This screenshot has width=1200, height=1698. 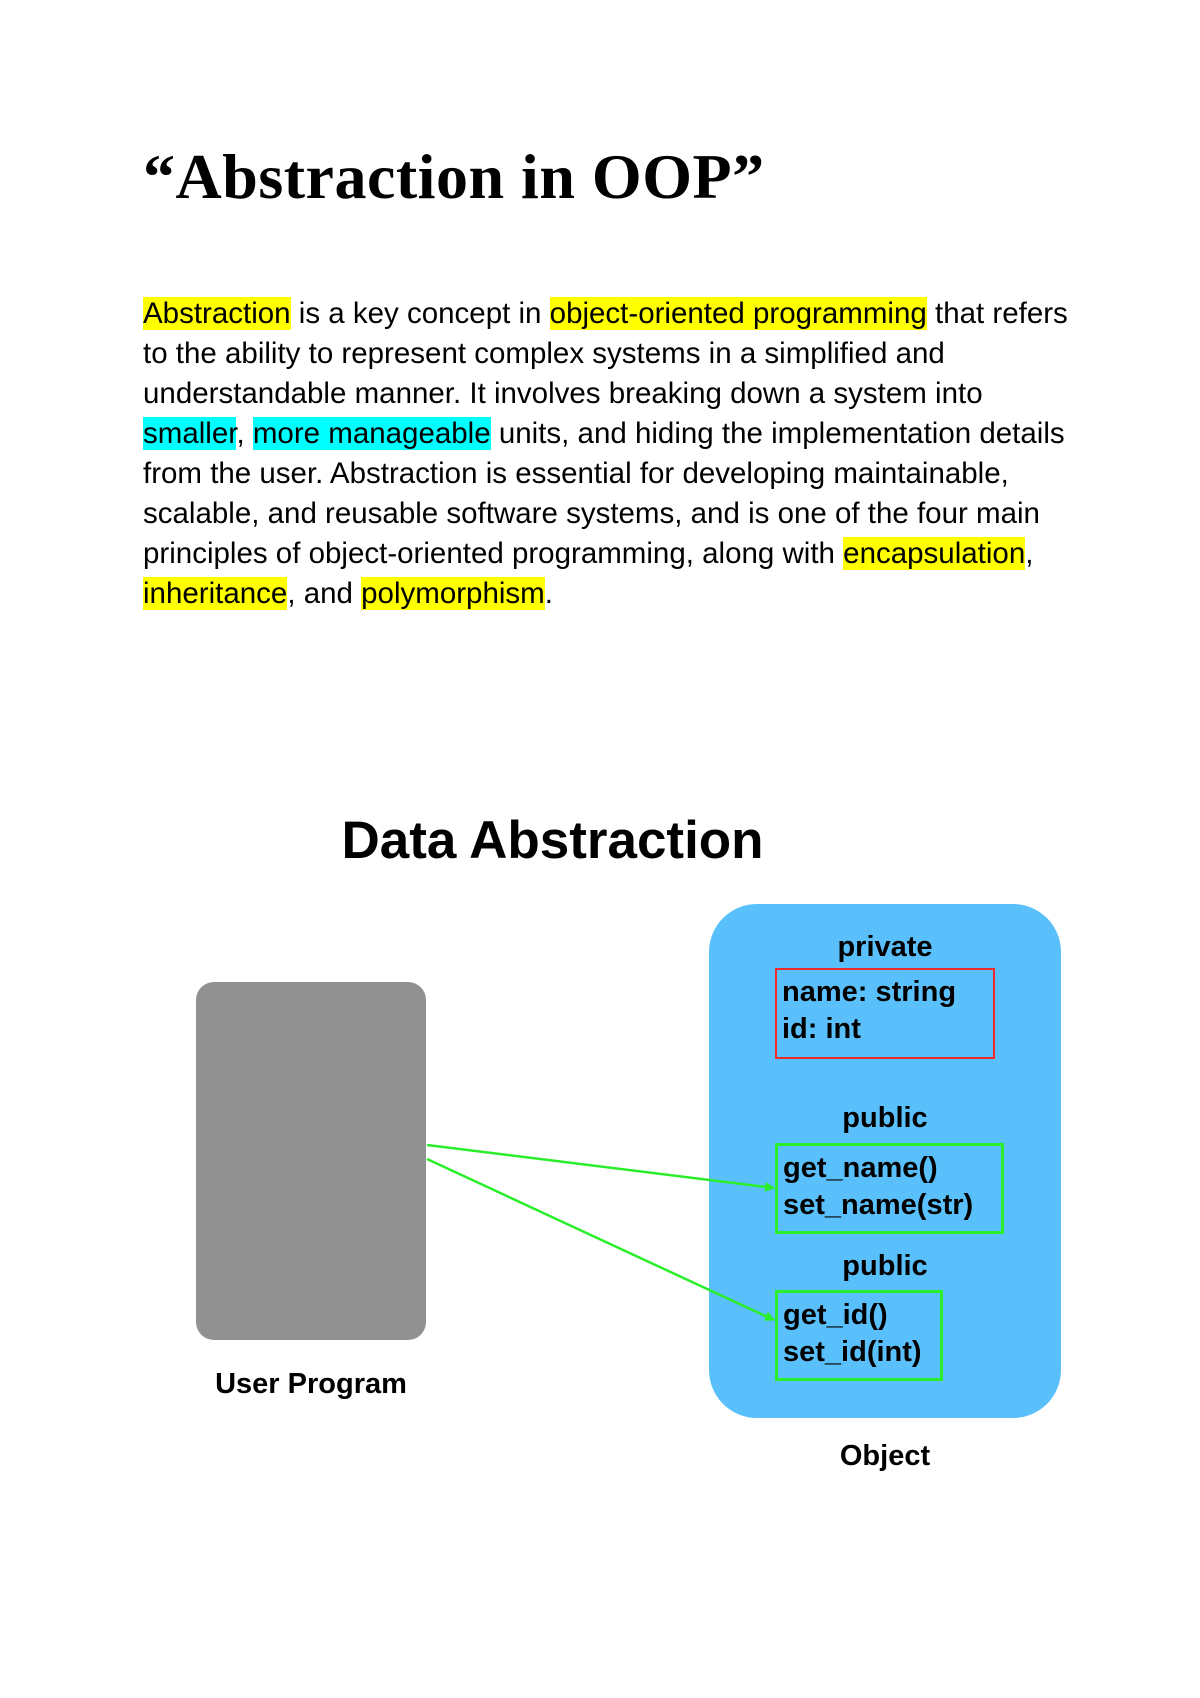 I want to click on highlighted-term: Abstraction, so click(x=217, y=313).